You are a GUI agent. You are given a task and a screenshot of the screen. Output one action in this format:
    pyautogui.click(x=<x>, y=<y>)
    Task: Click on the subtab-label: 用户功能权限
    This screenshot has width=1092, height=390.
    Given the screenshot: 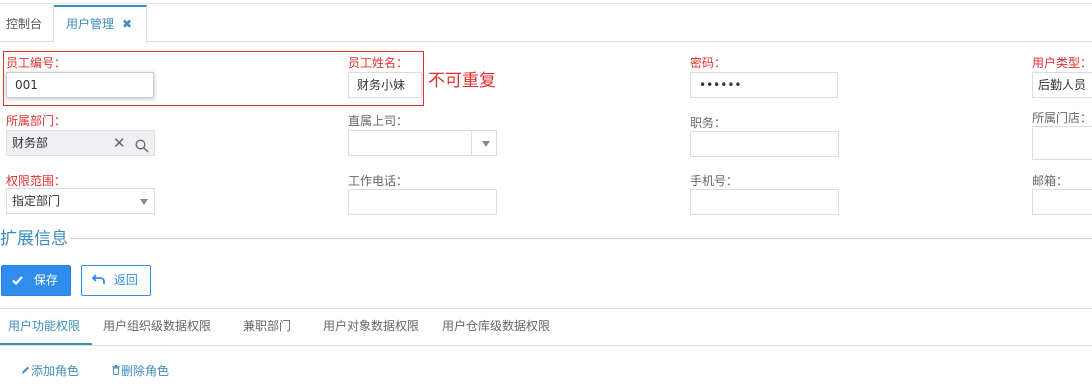 What is the action you would take?
    pyautogui.click(x=44, y=326)
    